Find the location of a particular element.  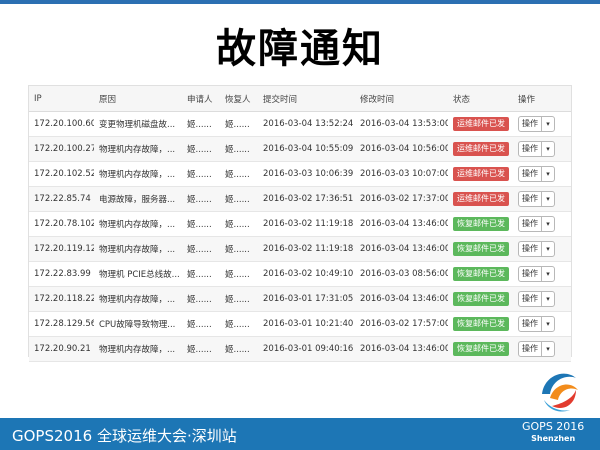

cell-submit-time: 2016-03-04 10:55:09 is located at coordinates (306, 149).